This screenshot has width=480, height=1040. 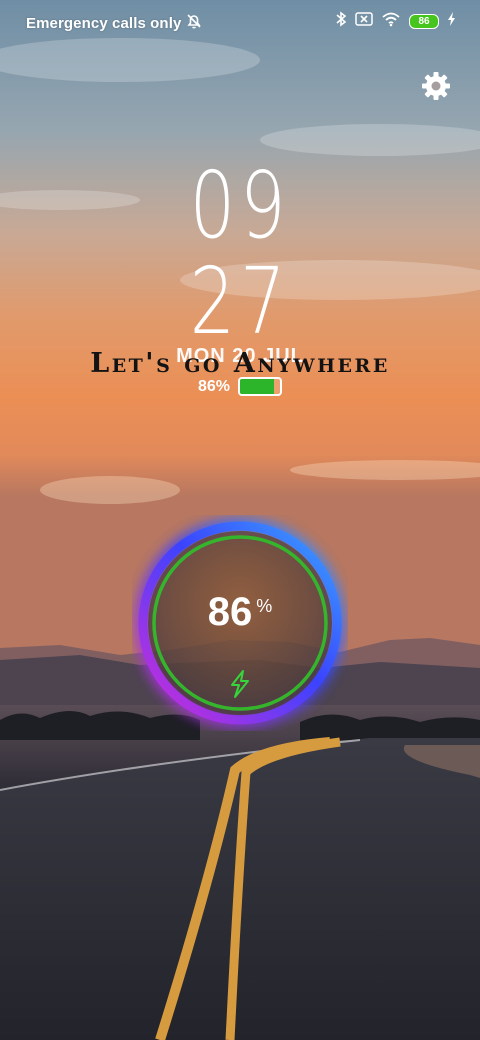 I want to click on battery-level-text: 86, so click(x=424, y=21).